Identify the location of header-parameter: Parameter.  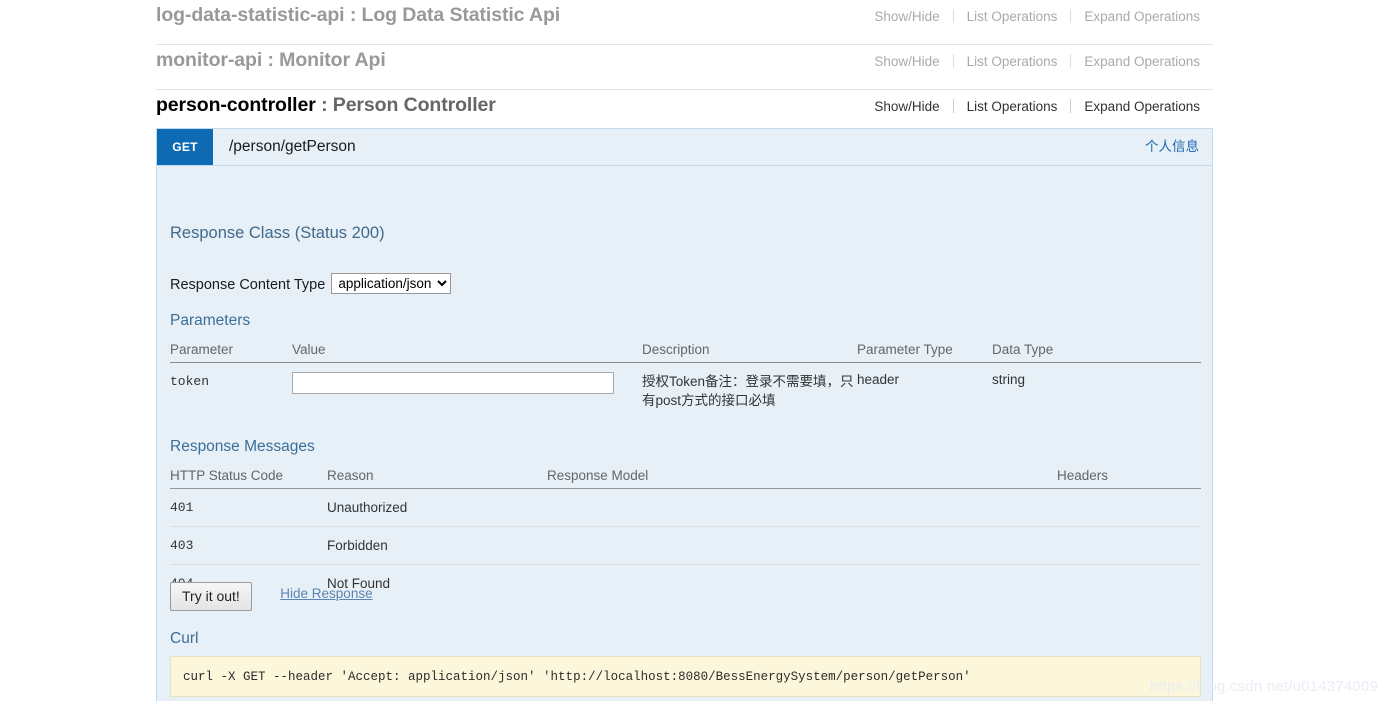
(231, 350).